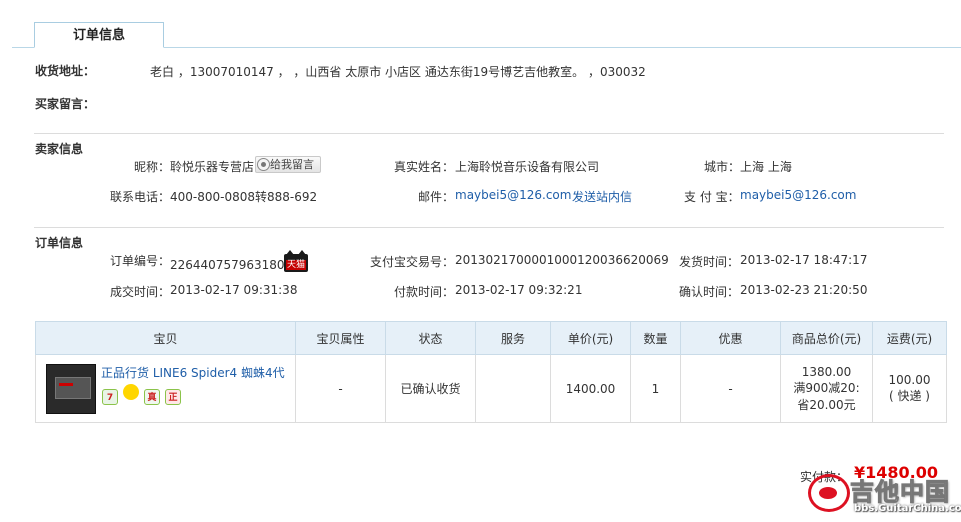  I want to click on buyer-message-label: 买家留言：, so click(65, 104).